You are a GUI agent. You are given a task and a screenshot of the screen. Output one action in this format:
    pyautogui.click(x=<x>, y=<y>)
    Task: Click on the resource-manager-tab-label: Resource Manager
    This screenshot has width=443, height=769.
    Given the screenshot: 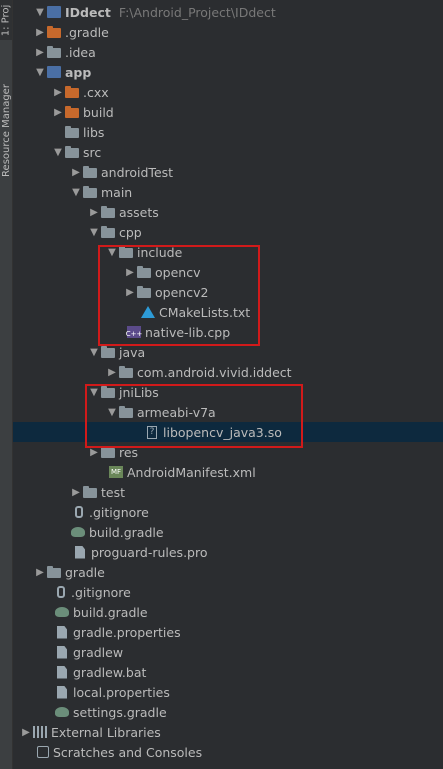 What is the action you would take?
    pyautogui.click(x=6, y=130)
    